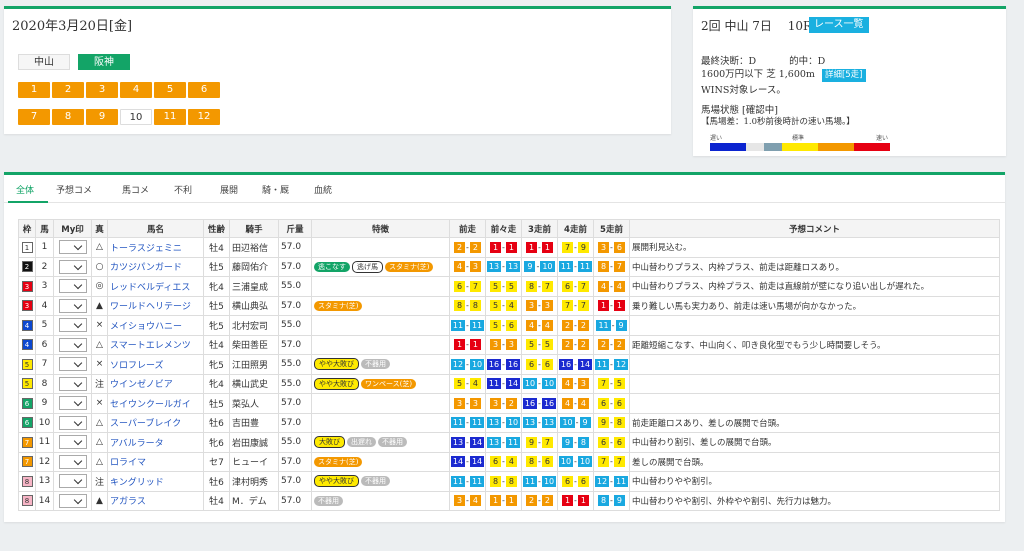 This screenshot has width=1024, height=551. I want to click on past-race-cell: 3-2, so click(503, 403).